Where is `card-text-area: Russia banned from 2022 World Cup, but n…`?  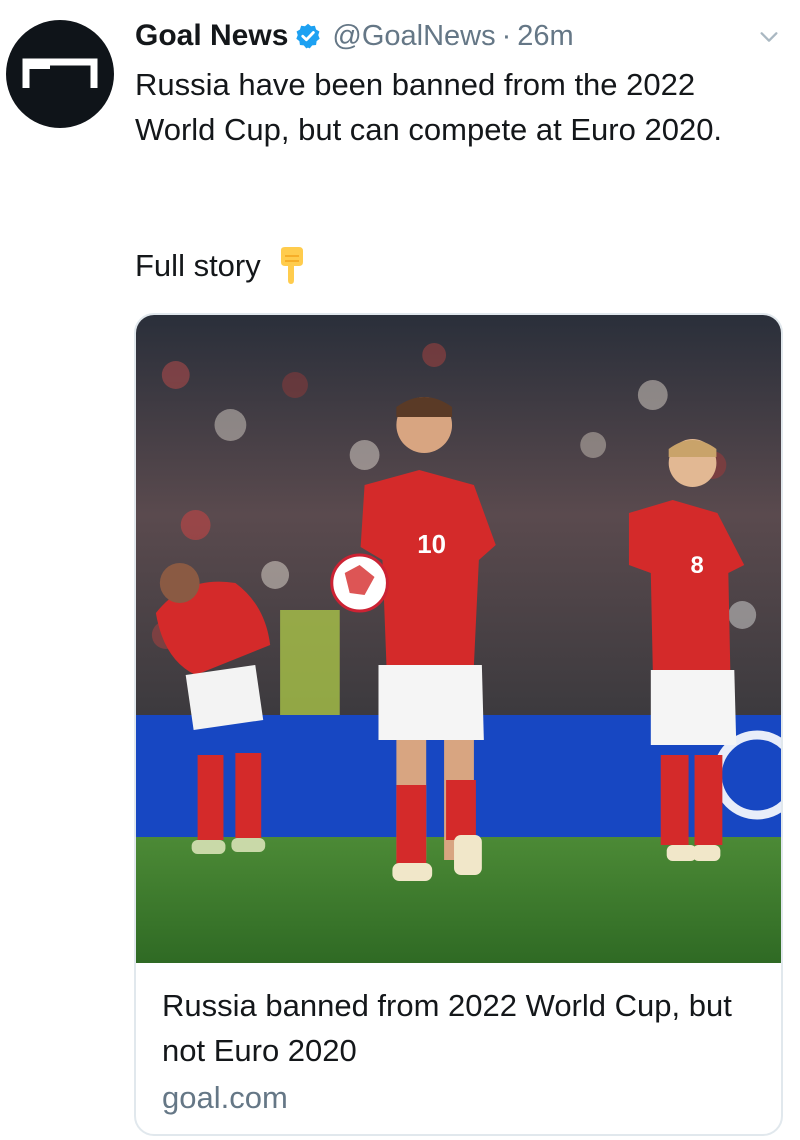
card-text-area: Russia banned from 2022 World Cup, but n… is located at coordinates (461, 1051).